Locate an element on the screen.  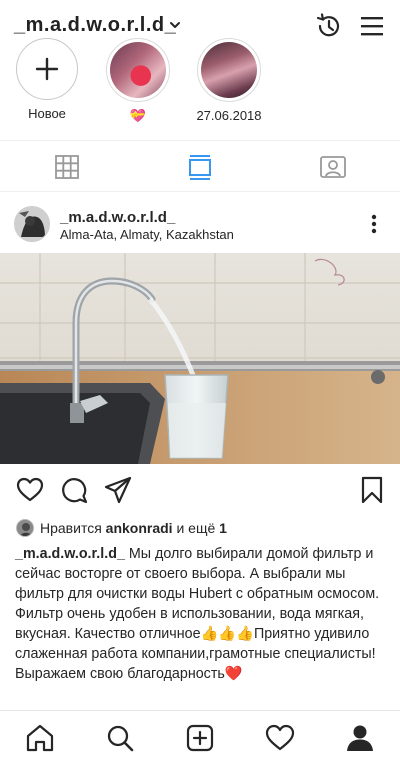
activity-icon is located at coordinates (280, 738).